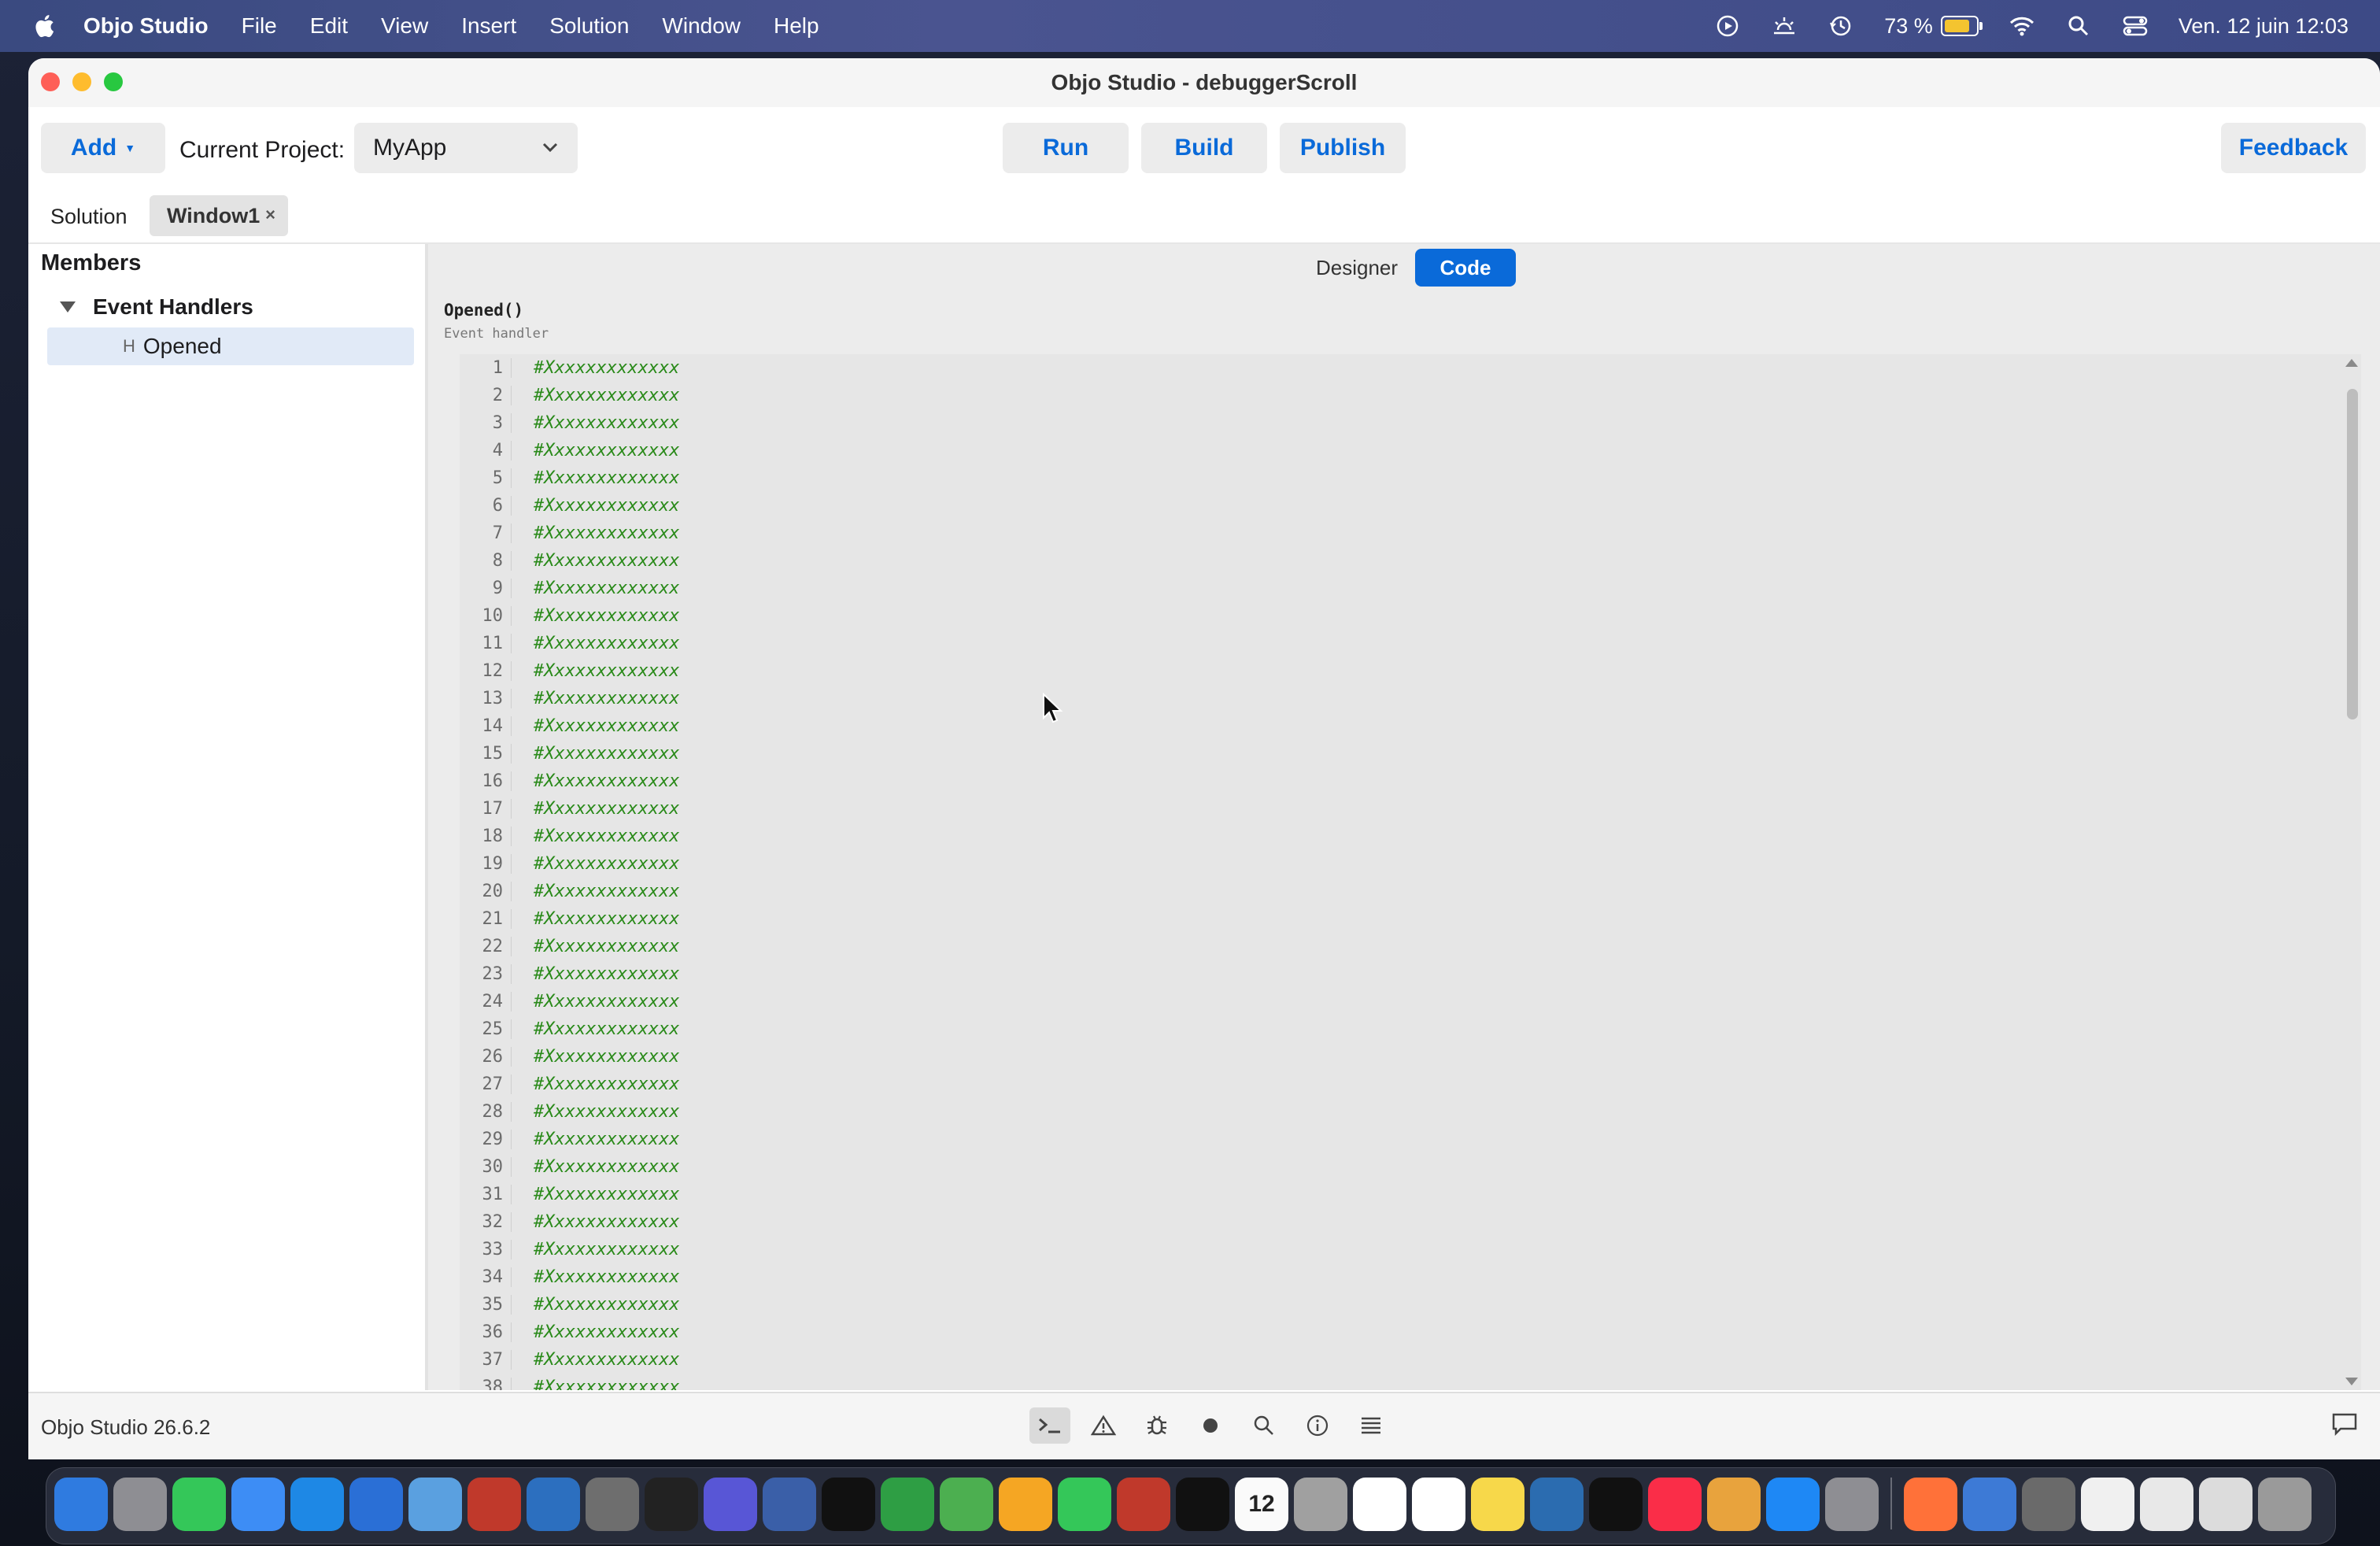 Image resolution: width=2380 pixels, height=1546 pixels. Describe the element at coordinates (569, 1084) in the screenshot. I see `code-line: 27 #Xxxxxxxxxxxxx` at that location.